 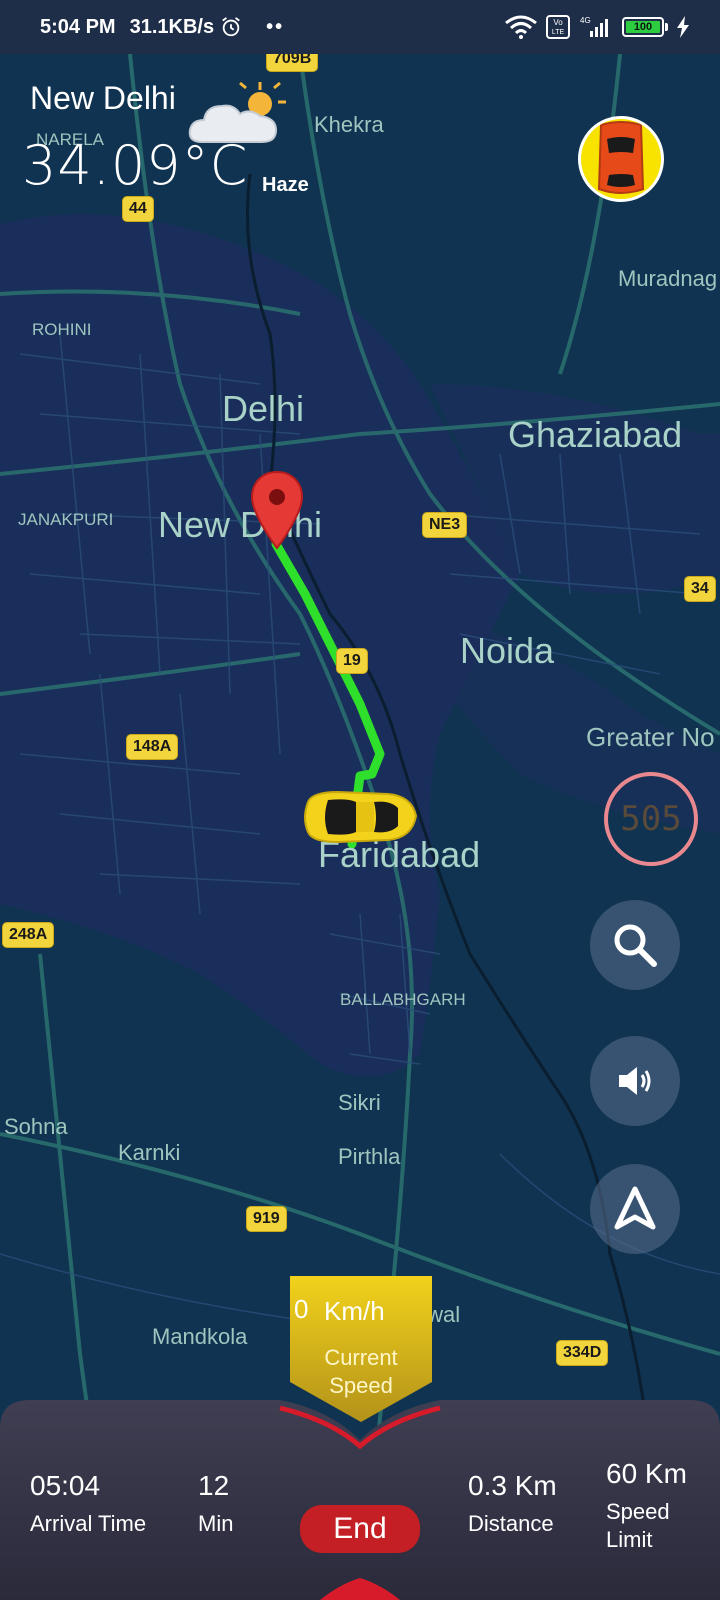 What do you see at coordinates (285, 185) in the screenshot?
I see `weather-condition: Haze` at bounding box center [285, 185].